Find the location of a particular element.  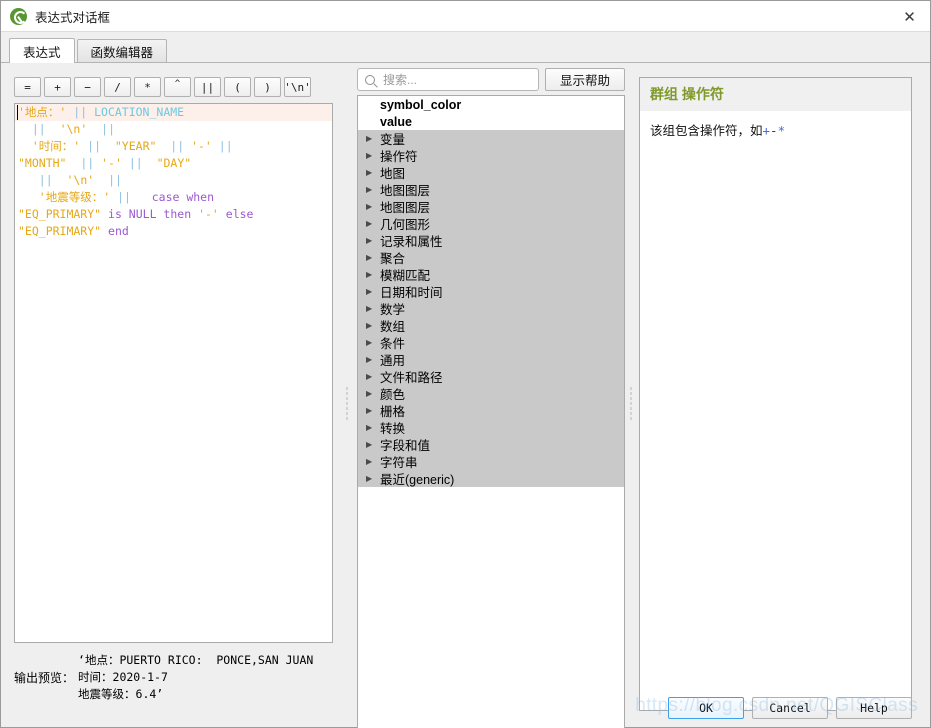

tab-0: 表达式 is located at coordinates (42, 50).